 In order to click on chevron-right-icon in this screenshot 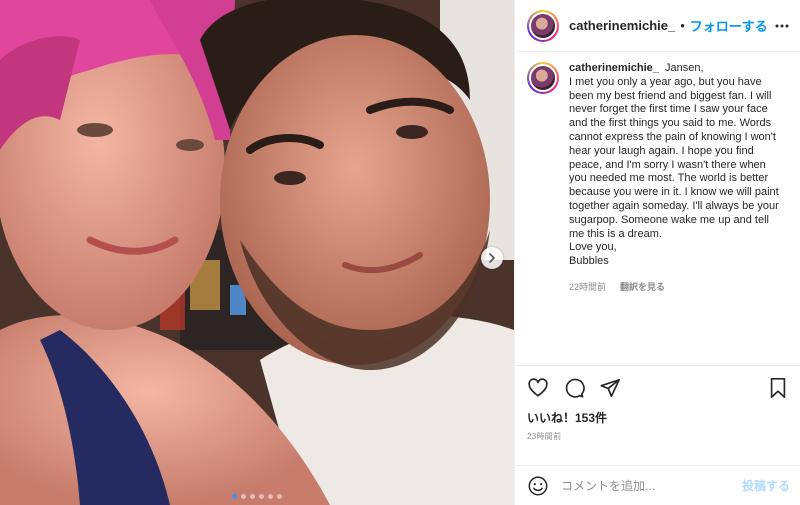, I will do `click(492, 258)`.